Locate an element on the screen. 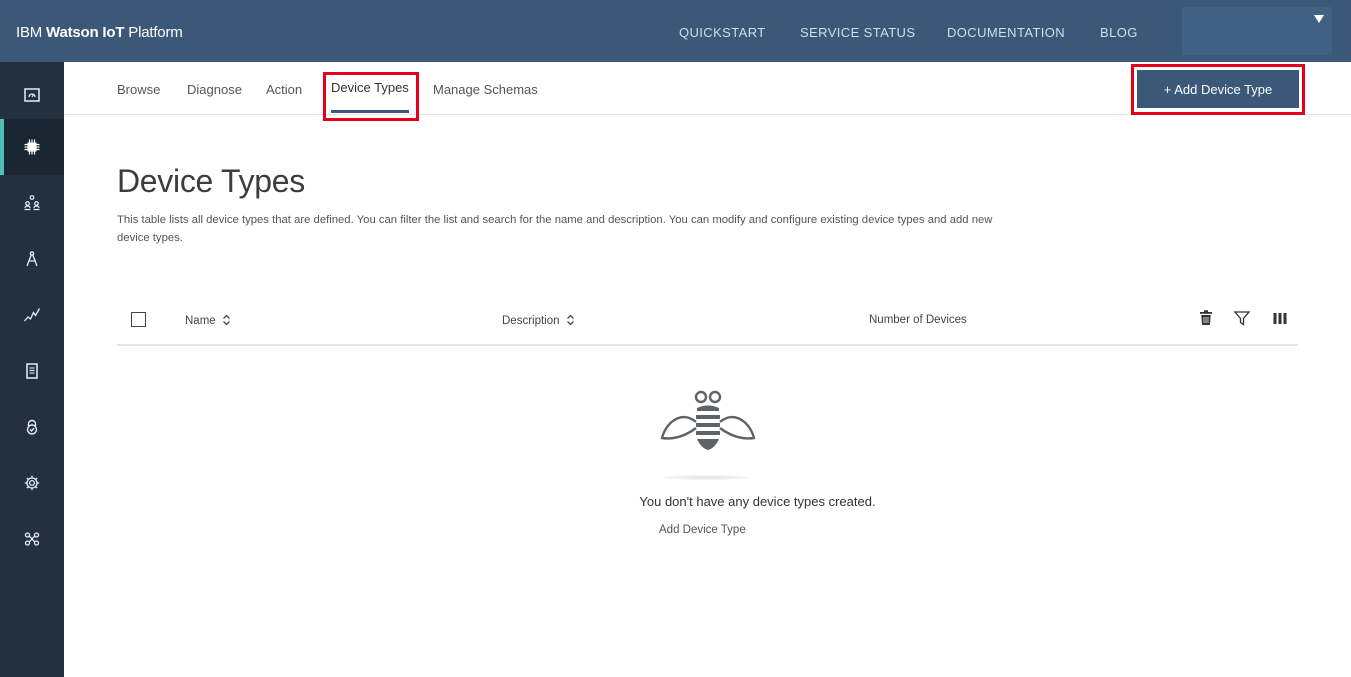 Image resolution: width=1351 pixels, height=677 pixels. tab-diagnose: Diagnose is located at coordinates (214, 89).